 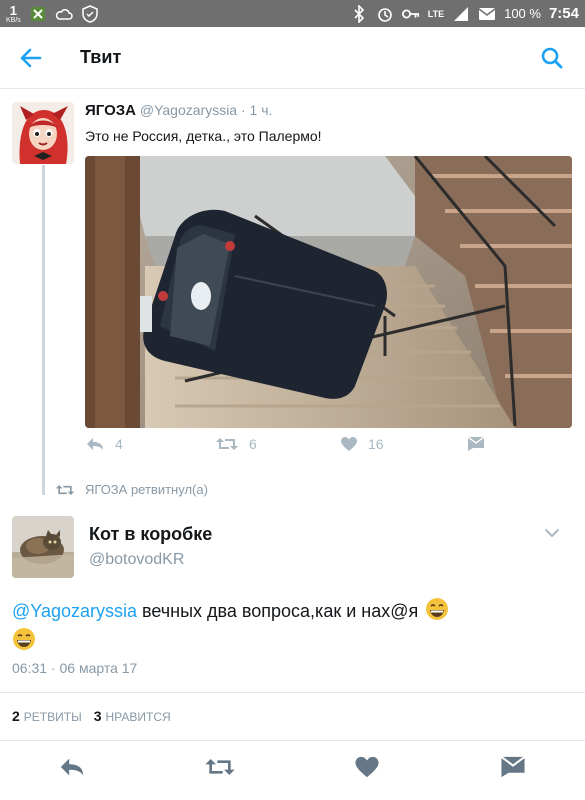 What do you see at coordinates (206, 110) in the screenshot?
I see `quoted-author-handle-time: @Yagozaryssia · 1 ч.` at bounding box center [206, 110].